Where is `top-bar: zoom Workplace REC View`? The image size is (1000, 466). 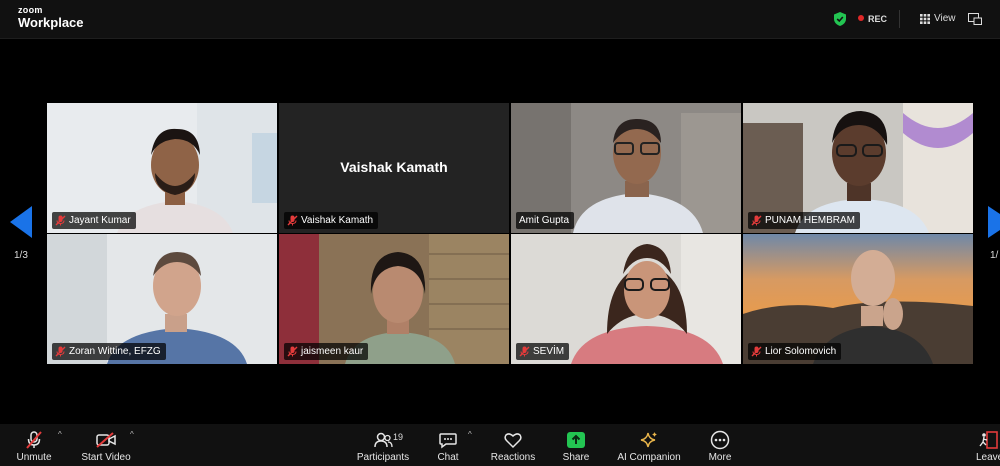
top-bar: zoom Workplace REC View is located at coordinates (500, 19).